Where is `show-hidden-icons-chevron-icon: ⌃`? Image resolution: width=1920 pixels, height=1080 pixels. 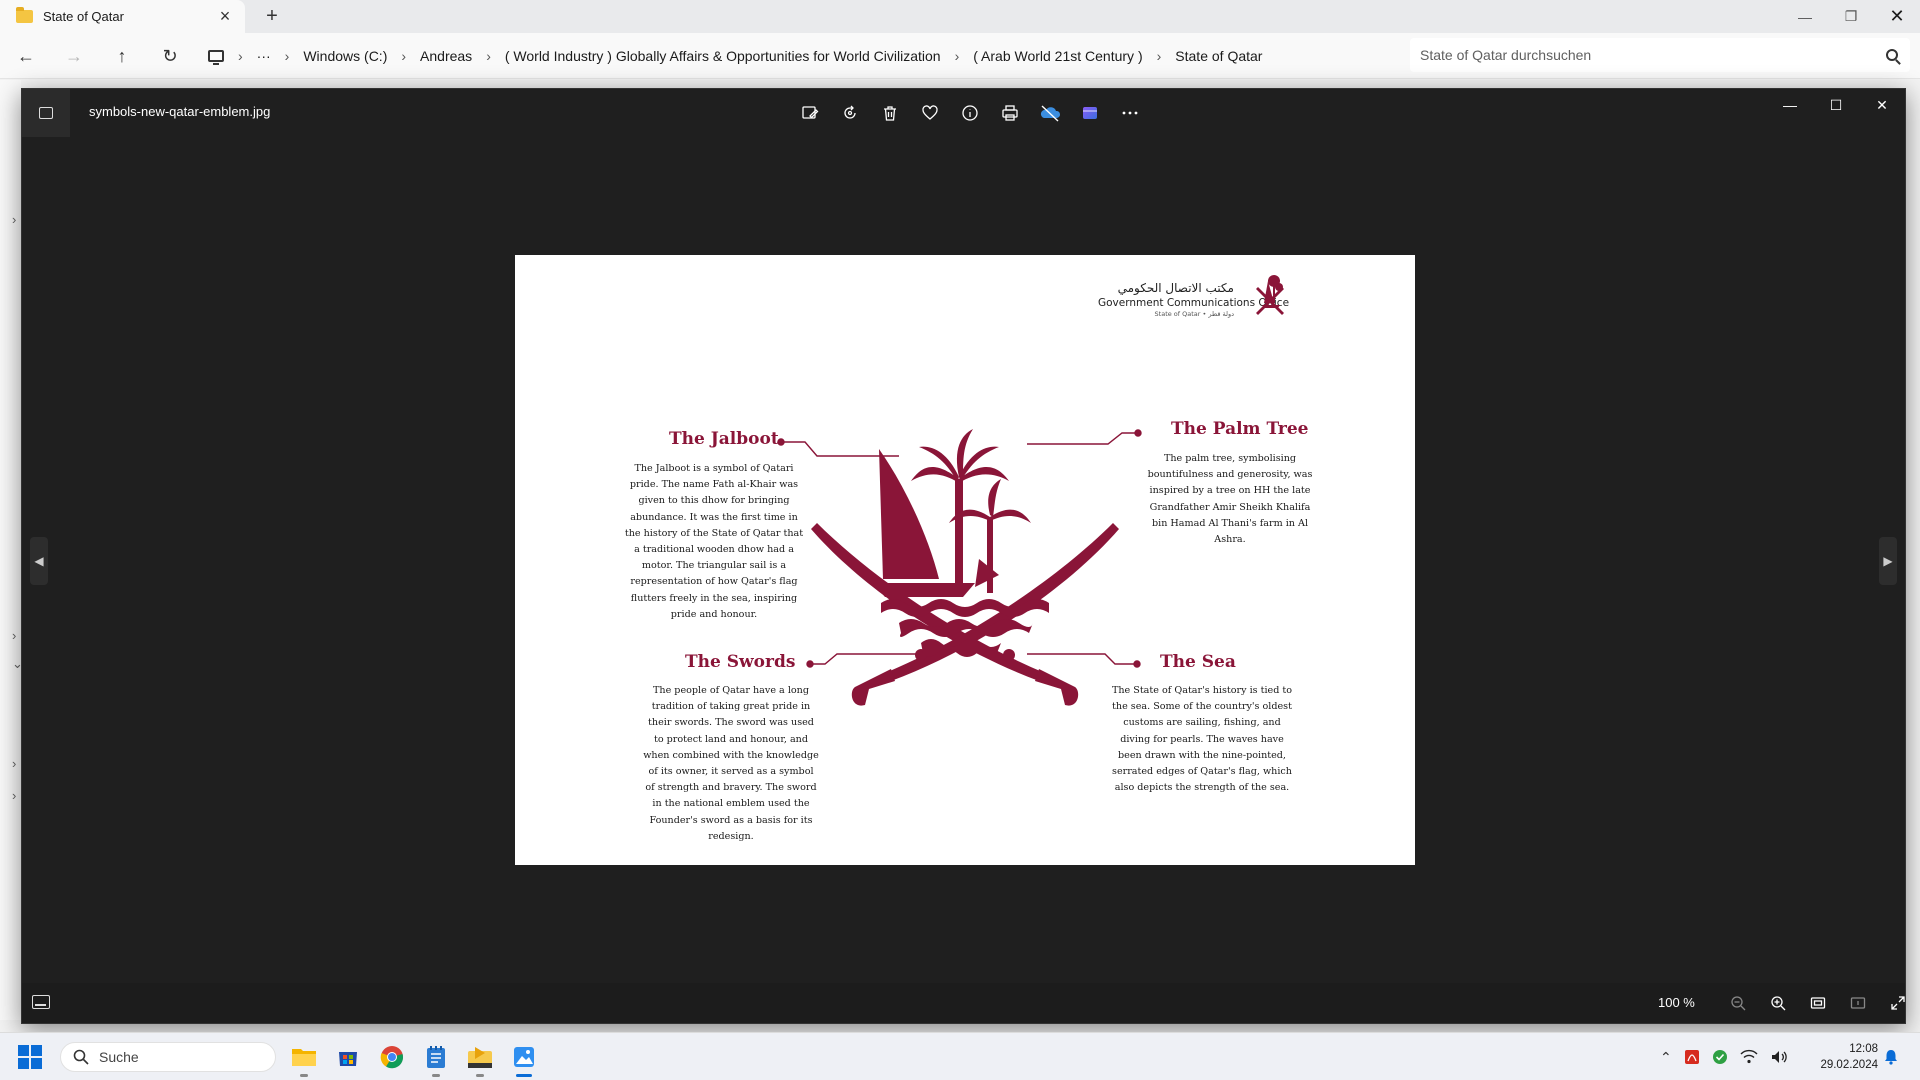 show-hidden-icons-chevron-icon: ⌃ is located at coordinates (1666, 1057).